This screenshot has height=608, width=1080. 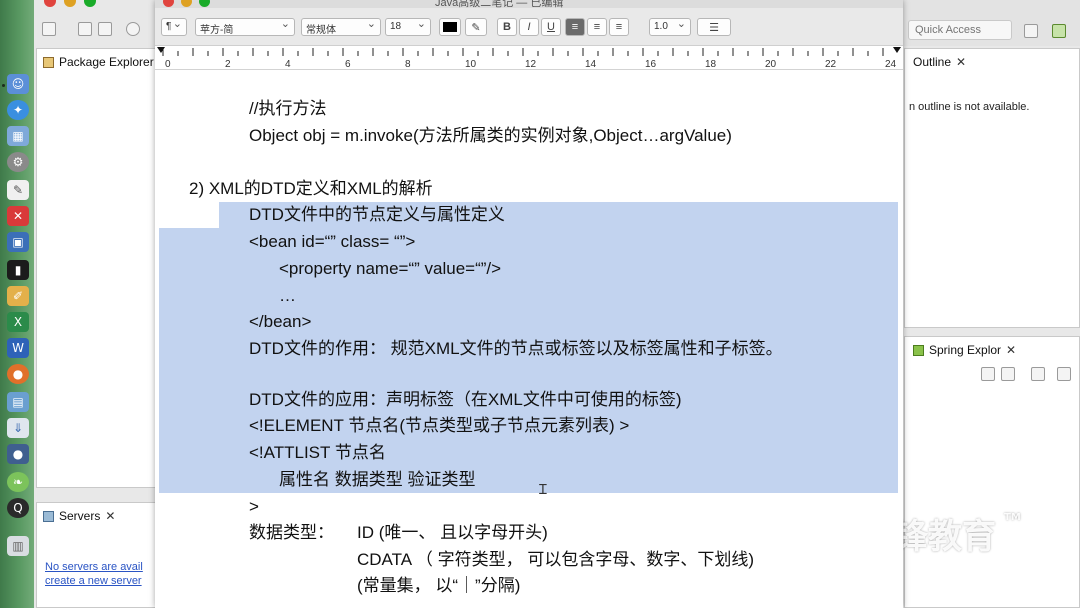 I want to click on doc-minimize-button, so click(x=186, y=3).